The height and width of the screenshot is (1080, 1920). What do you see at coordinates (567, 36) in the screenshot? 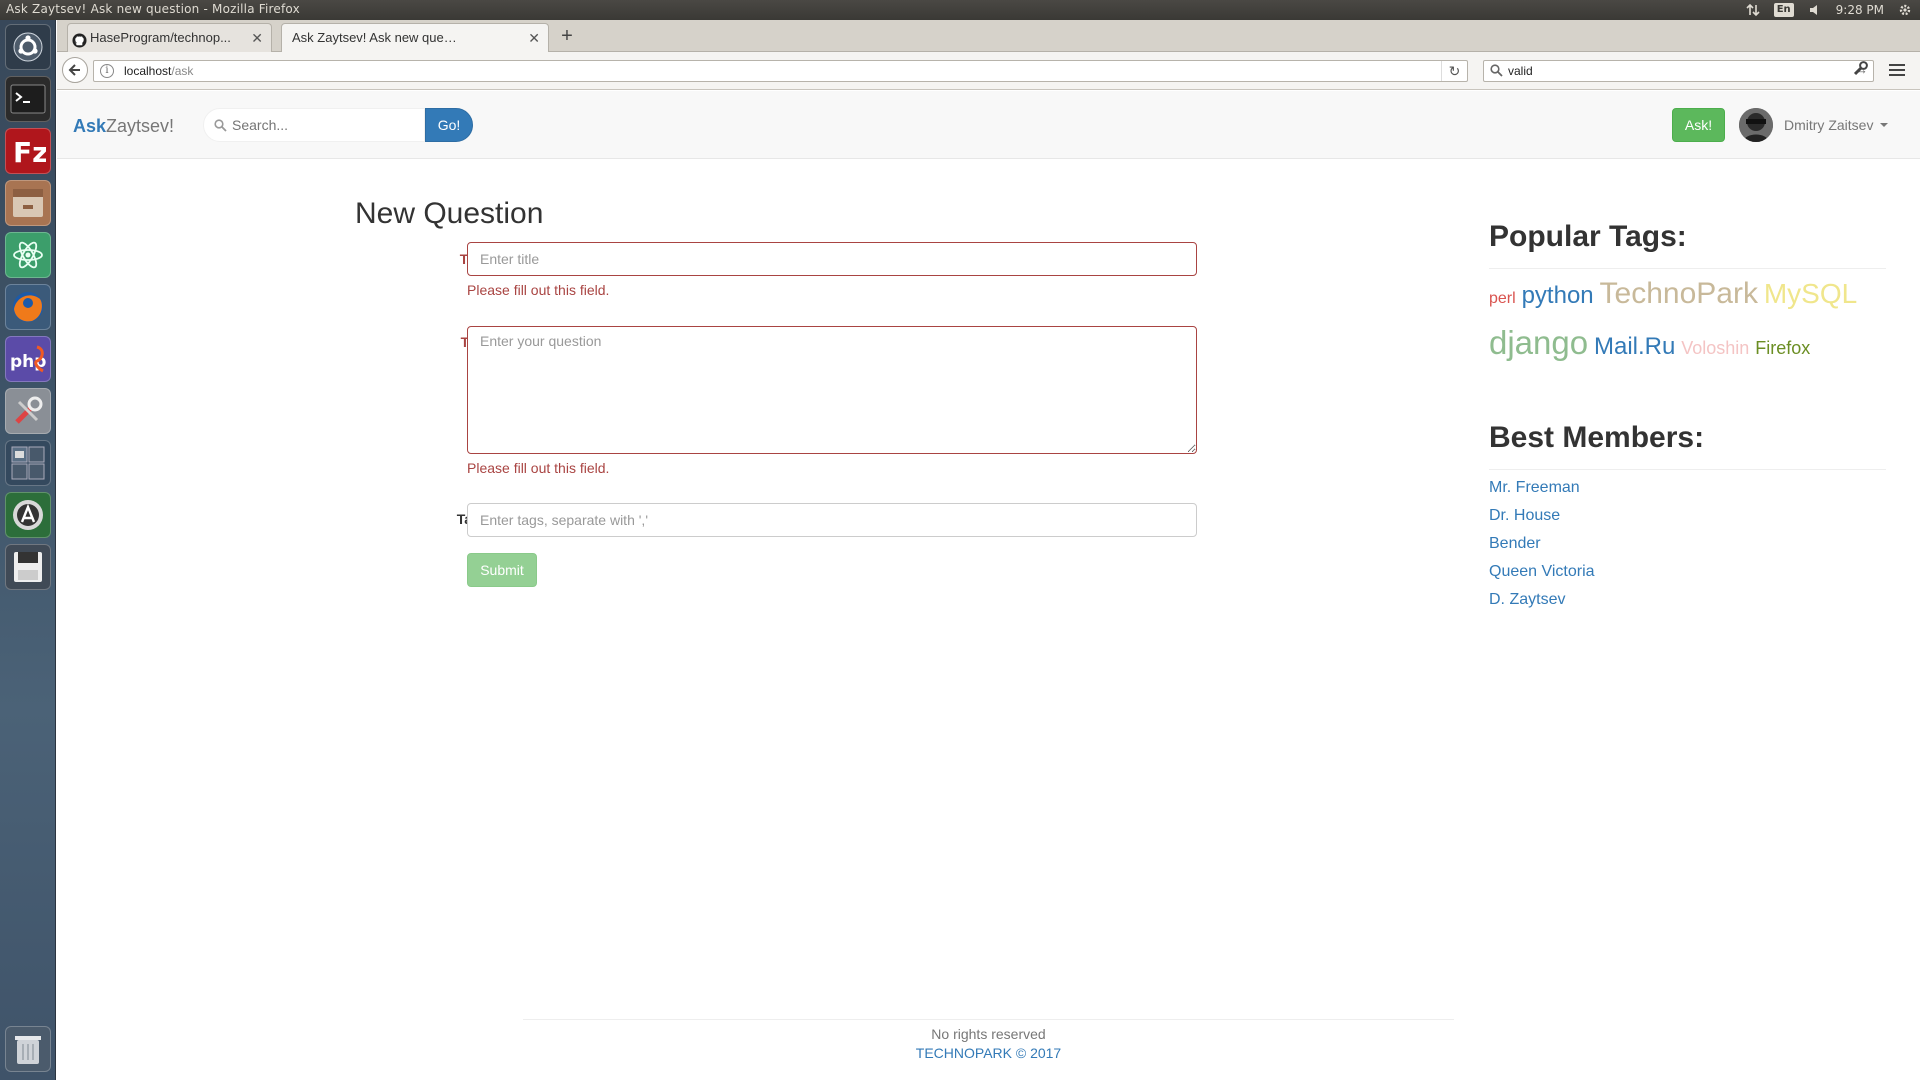
I see `new-tab-button: +` at bounding box center [567, 36].